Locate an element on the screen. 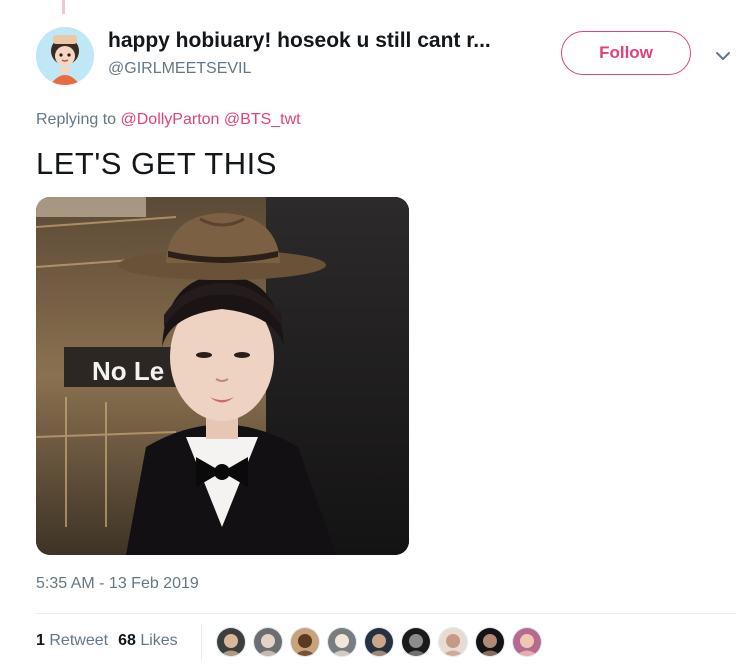 This screenshot has width=753, height=669. mention-dollyparton: @DollyParton is located at coordinates (170, 119).